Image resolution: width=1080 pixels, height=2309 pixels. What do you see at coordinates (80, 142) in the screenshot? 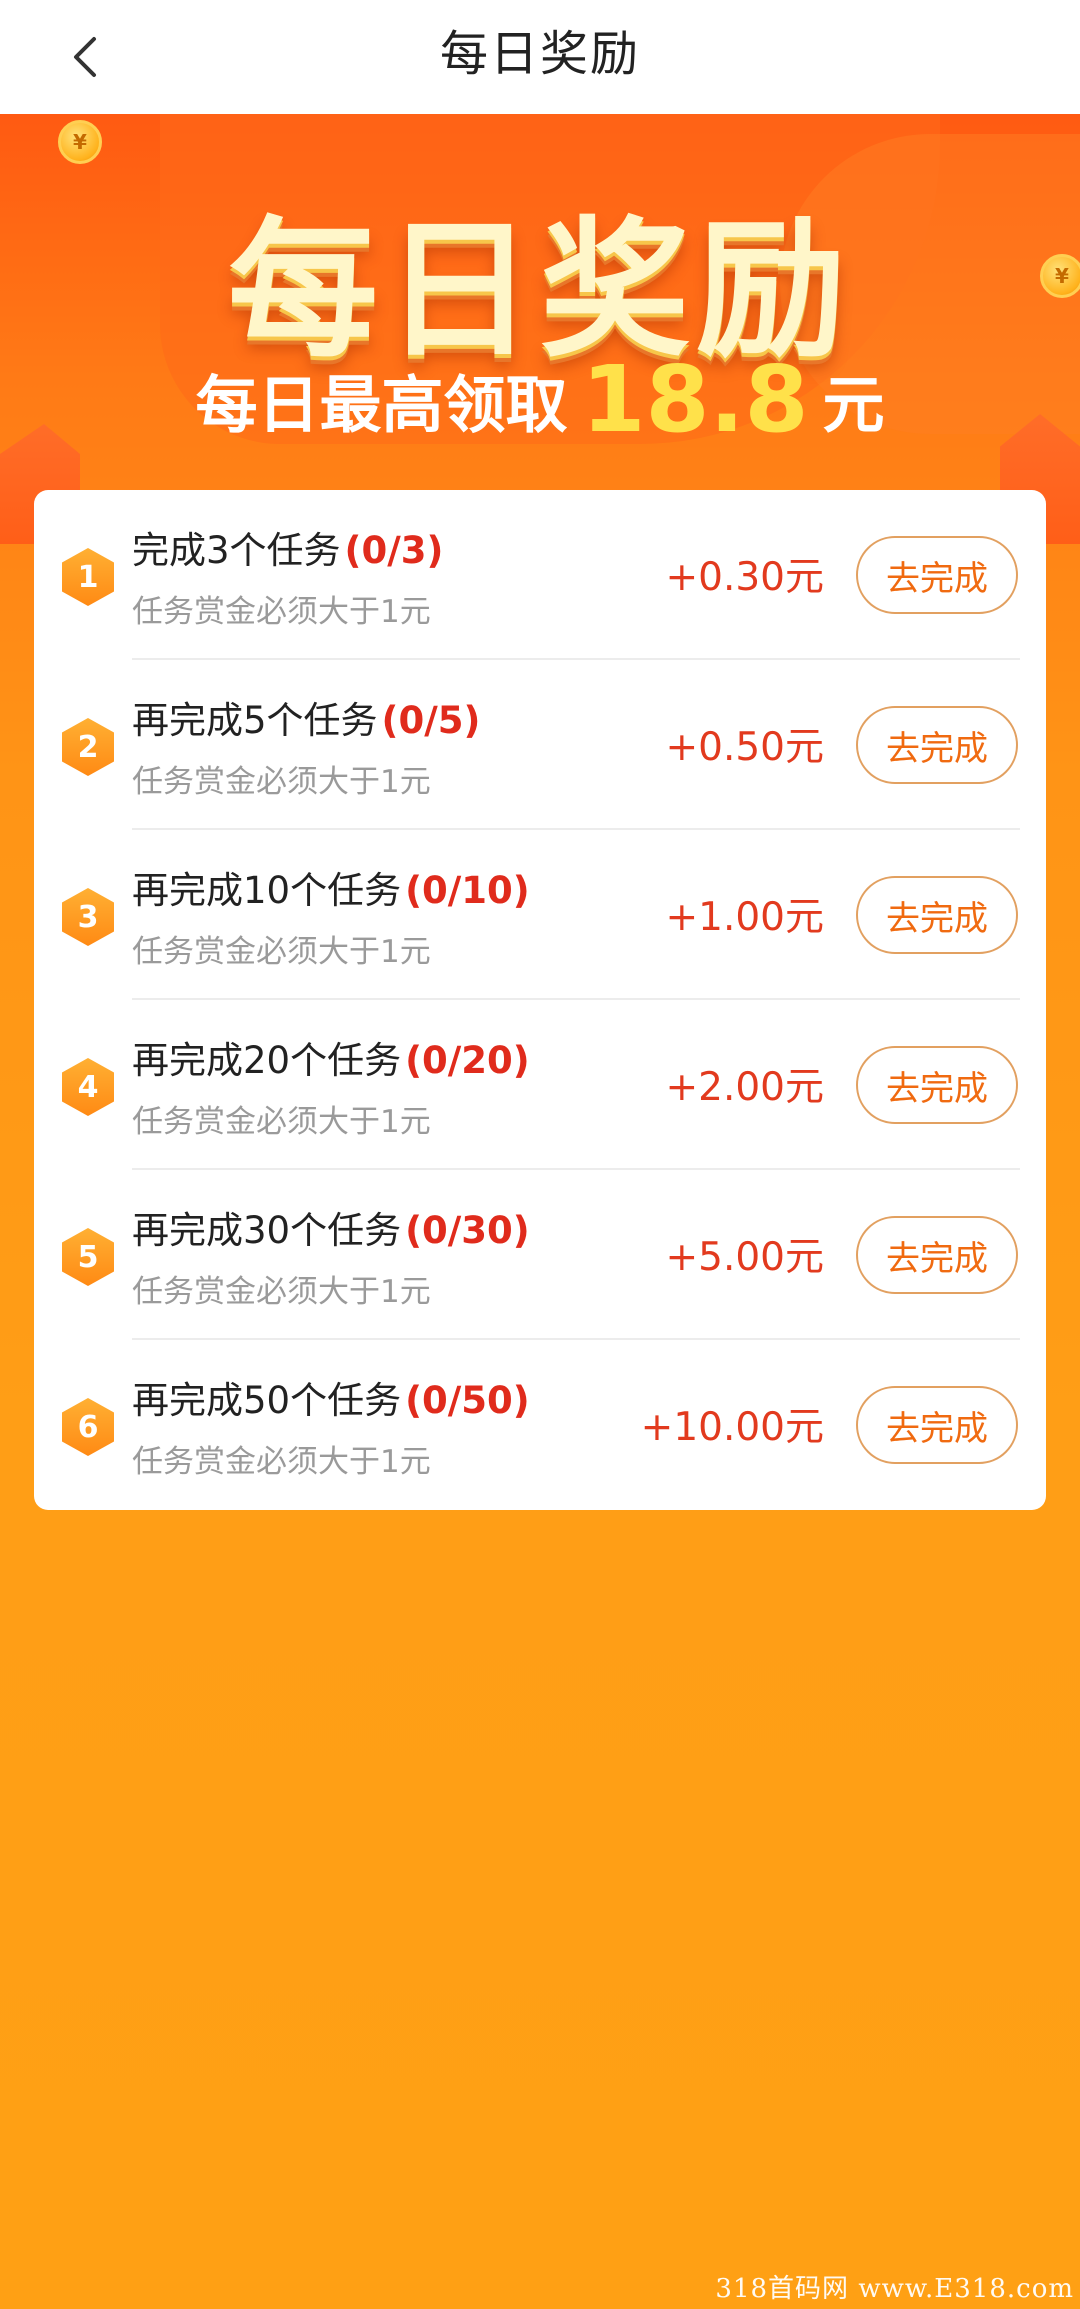
I see `coin-icon: ¥` at bounding box center [80, 142].